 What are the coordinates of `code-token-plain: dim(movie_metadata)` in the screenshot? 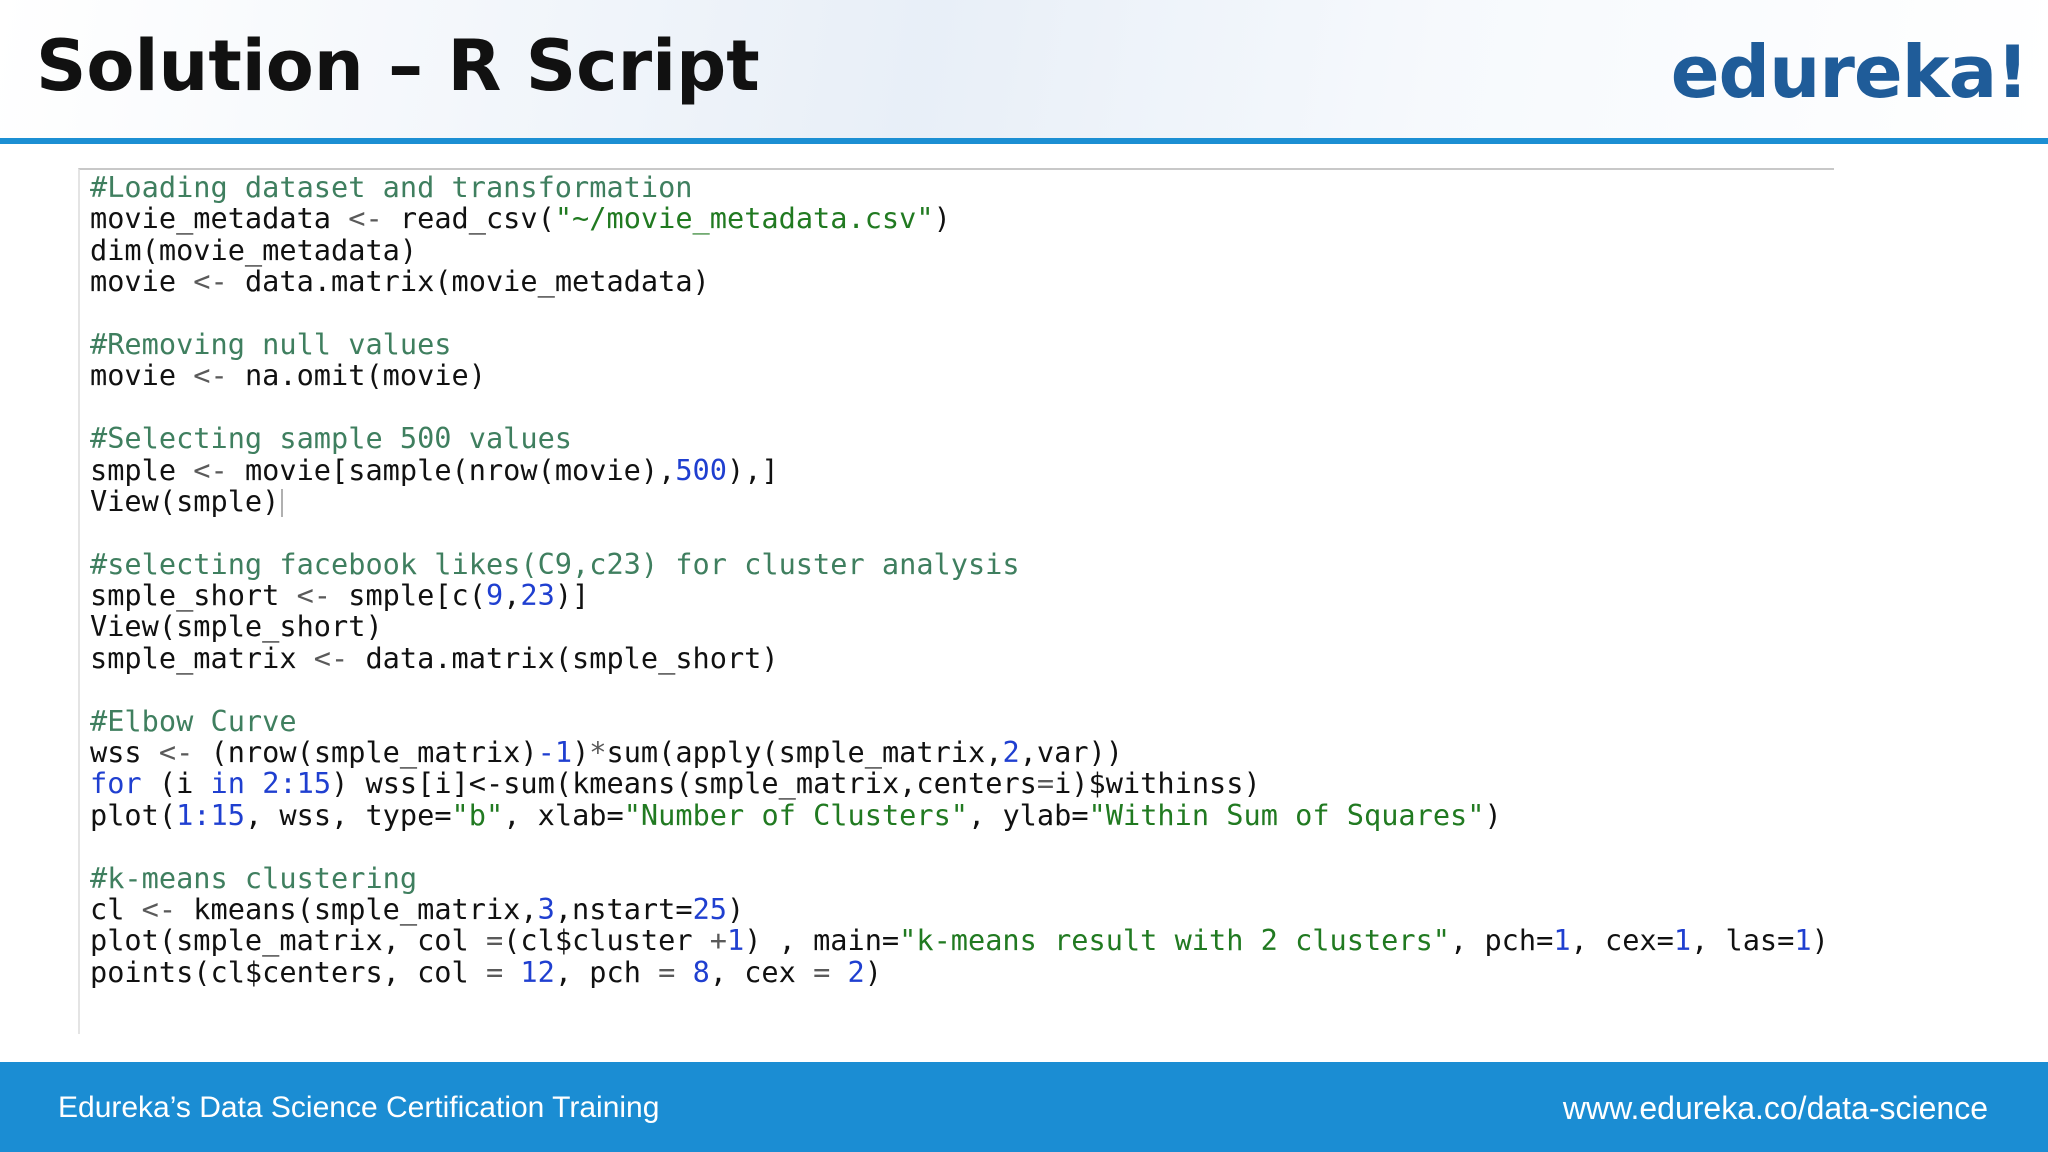 It's located at (254, 249).